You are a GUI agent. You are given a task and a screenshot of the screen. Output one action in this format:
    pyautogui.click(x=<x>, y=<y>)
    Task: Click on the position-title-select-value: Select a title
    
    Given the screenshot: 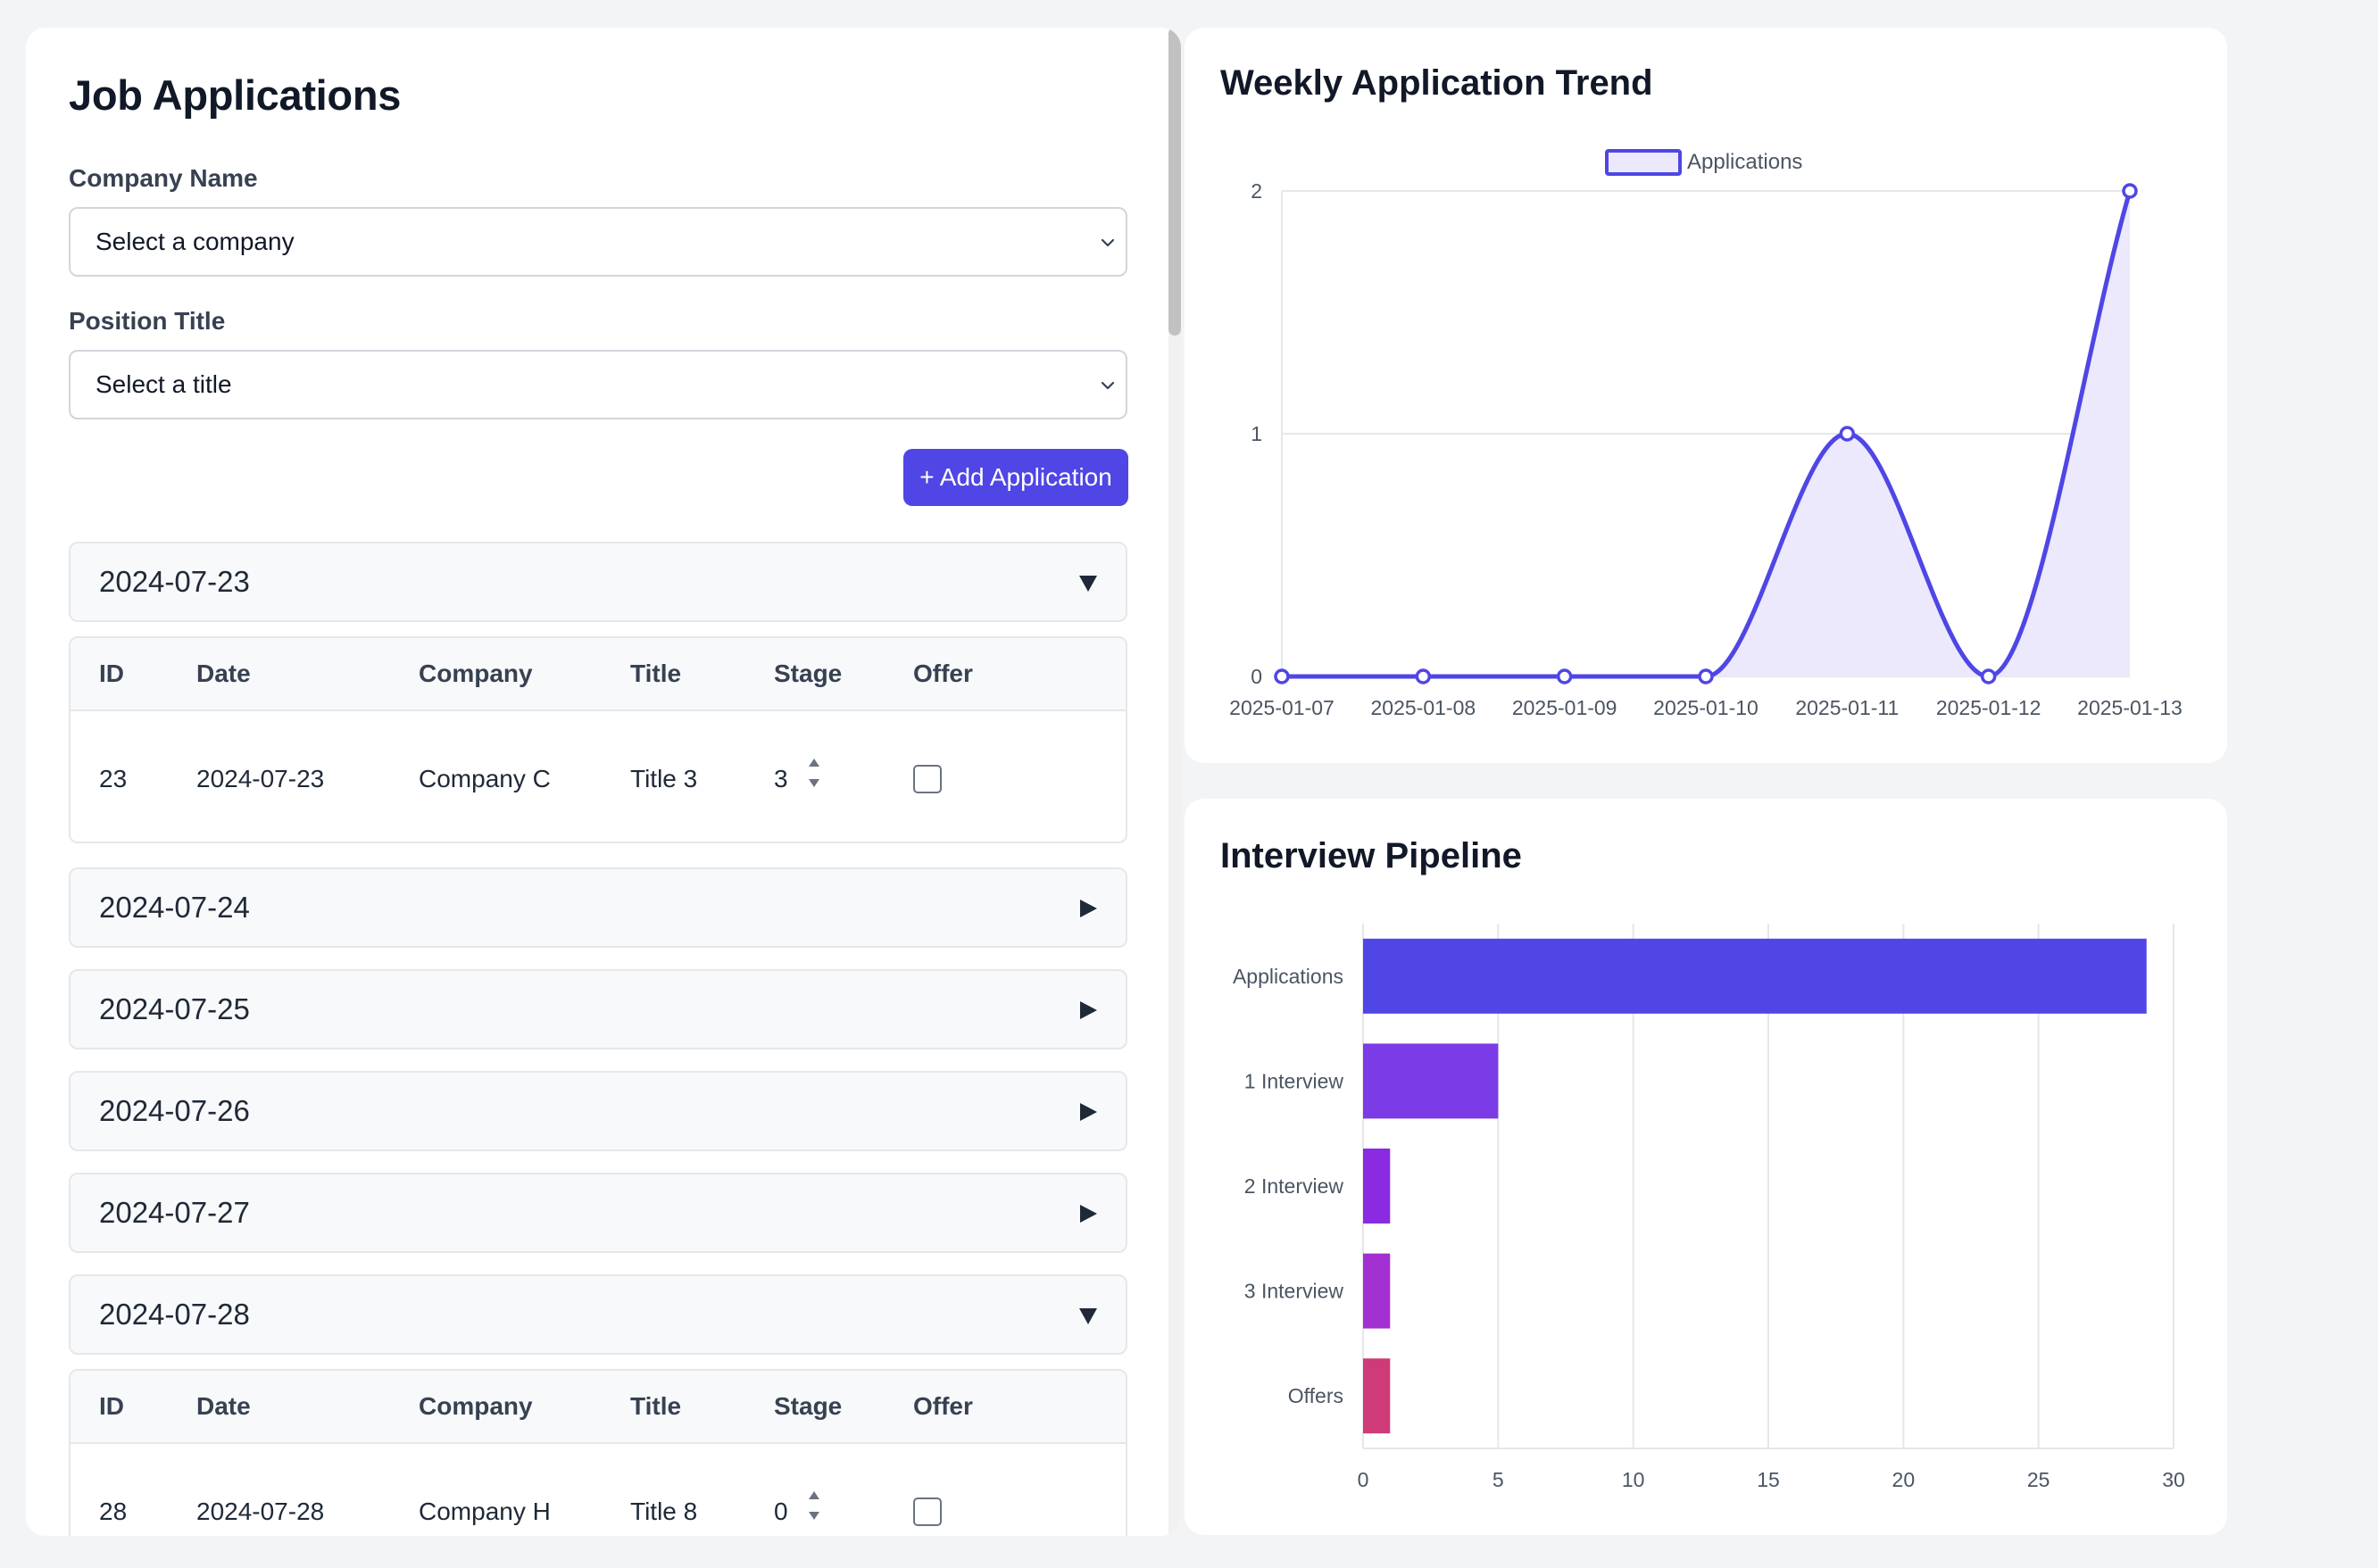 What is the action you would take?
    pyautogui.click(x=164, y=384)
    